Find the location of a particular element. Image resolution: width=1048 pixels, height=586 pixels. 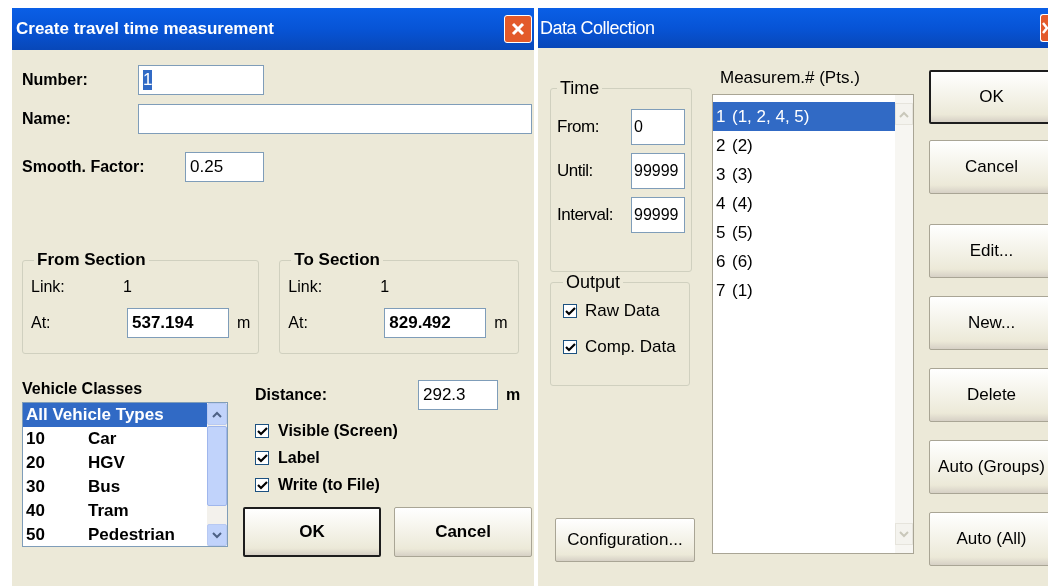

checkbox-label: Comp. Data is located at coordinates (630, 347).